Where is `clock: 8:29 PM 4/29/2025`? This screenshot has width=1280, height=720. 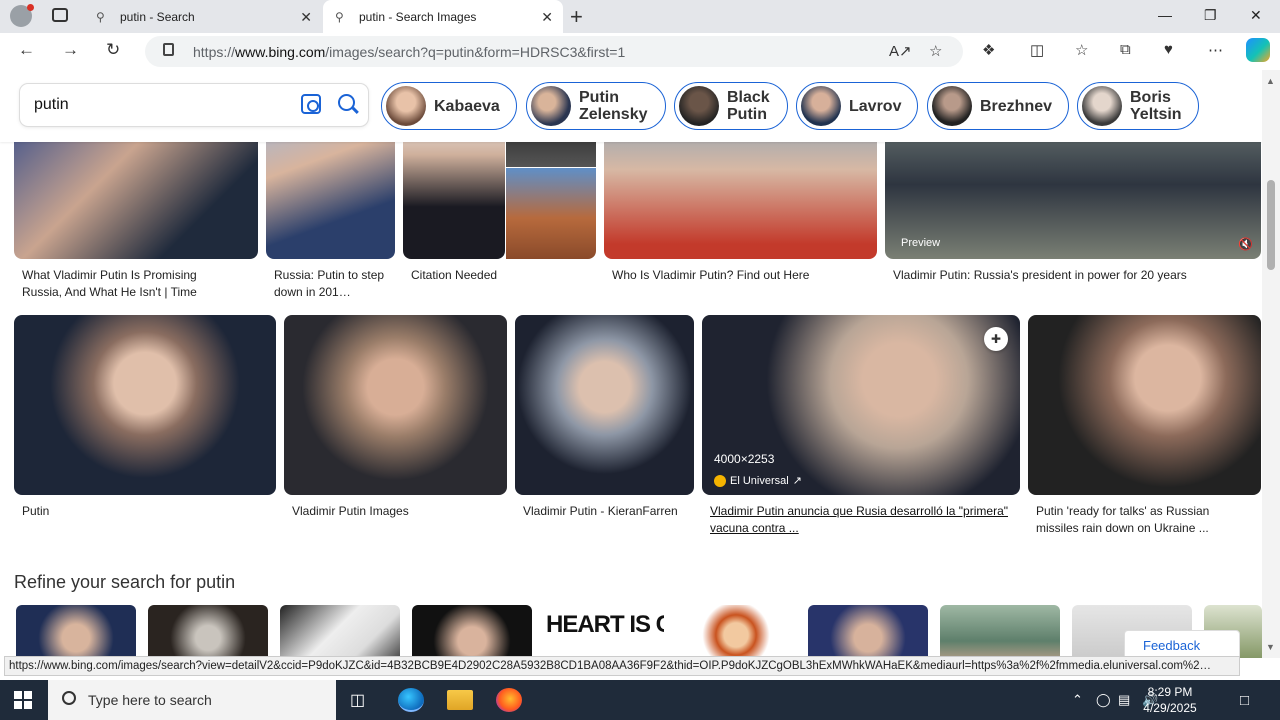
clock: 8:29 PM 4/29/2025 is located at coordinates (1170, 700).